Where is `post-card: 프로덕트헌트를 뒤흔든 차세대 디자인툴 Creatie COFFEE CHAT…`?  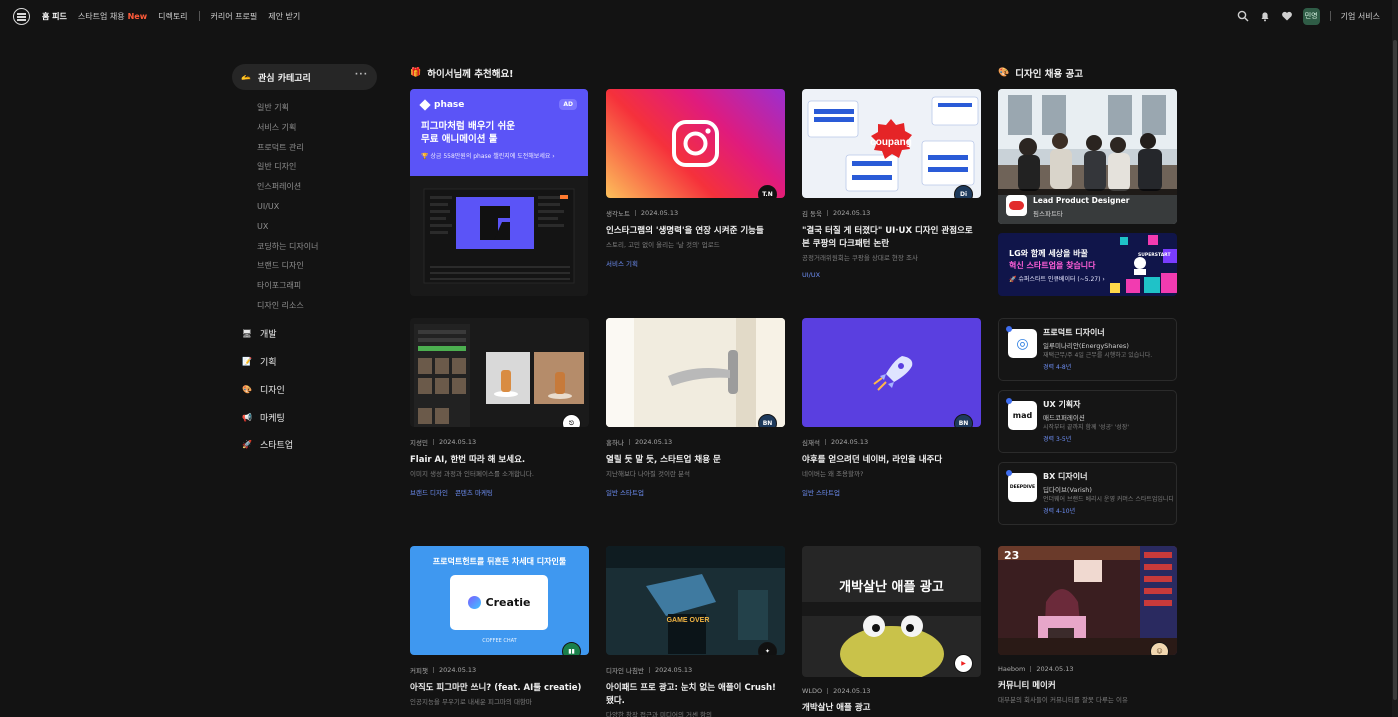 post-card: 프로덕트헌트를 뒤흔든 차세대 디자인툴 Creatie COFFEE CHAT… is located at coordinates (499, 626).